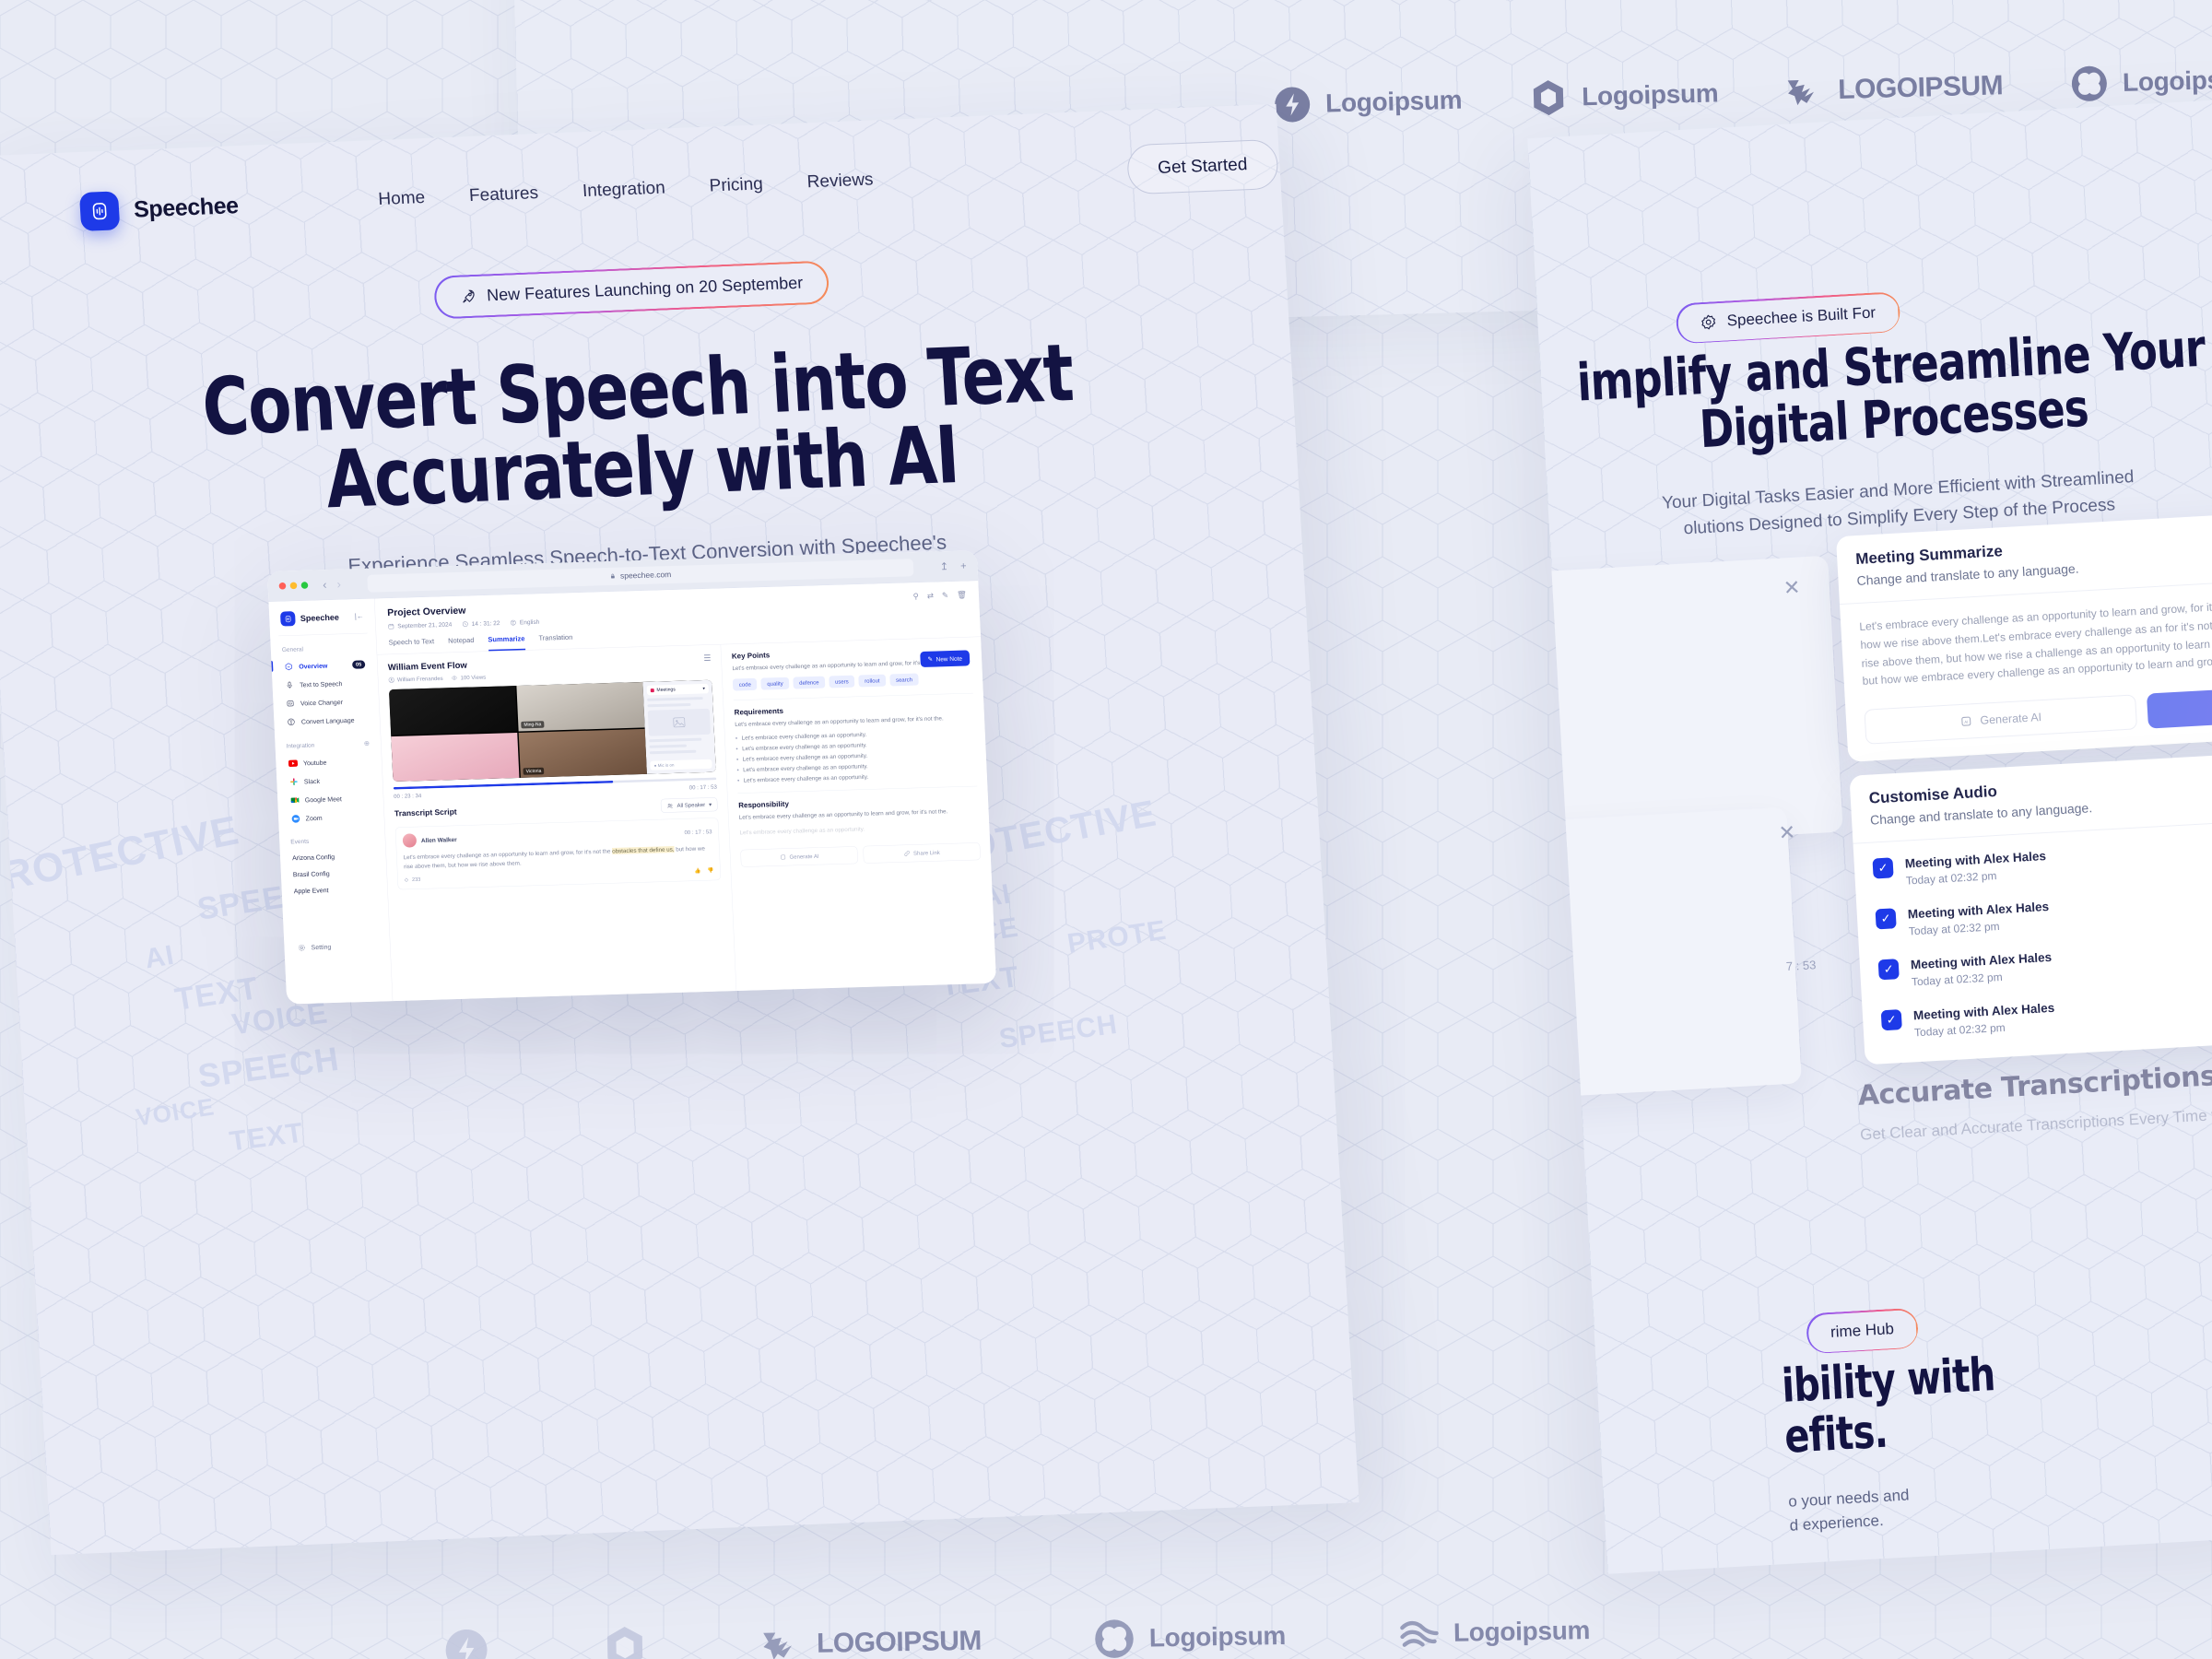 Image resolution: width=2212 pixels, height=1659 pixels. What do you see at coordinates (282, 586) in the screenshot?
I see `close-window-dot` at bounding box center [282, 586].